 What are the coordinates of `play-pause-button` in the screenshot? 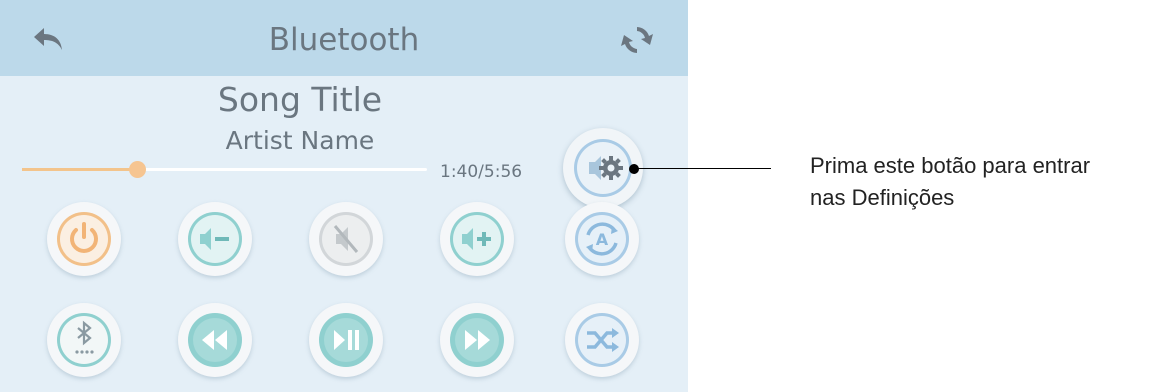 It's located at (346, 340).